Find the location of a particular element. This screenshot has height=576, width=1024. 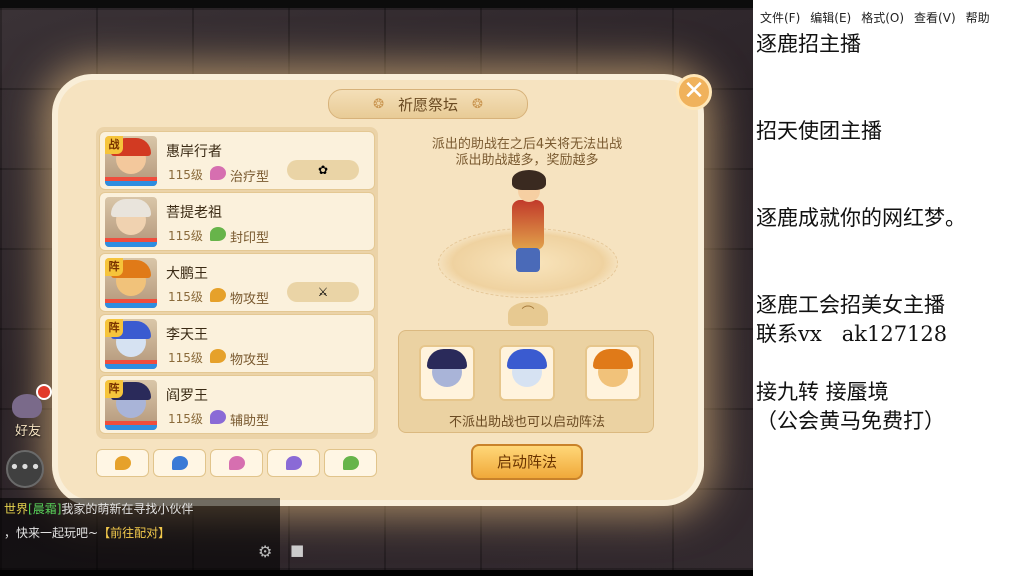

chat-line: ，快来一起玩吧~【前往配对】 is located at coordinates (87, 532).